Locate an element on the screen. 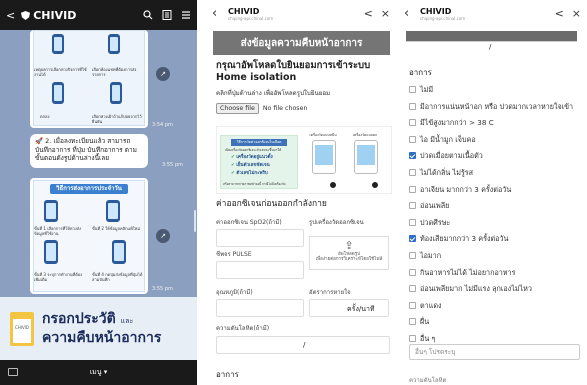 The image size is (587, 385). pulse-input is located at coordinates (260, 270).